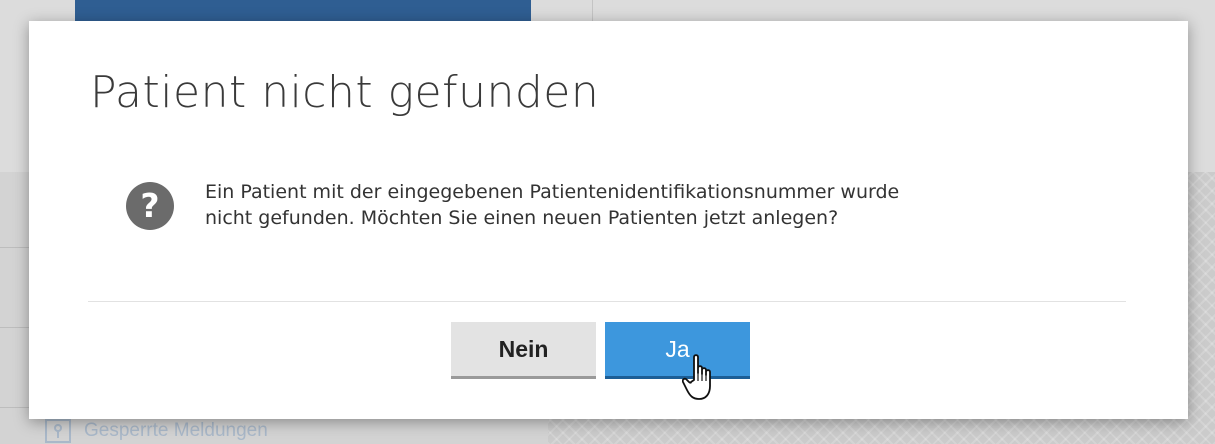 The image size is (1215, 444). What do you see at coordinates (150, 206) in the screenshot?
I see `question-icon: ?` at bounding box center [150, 206].